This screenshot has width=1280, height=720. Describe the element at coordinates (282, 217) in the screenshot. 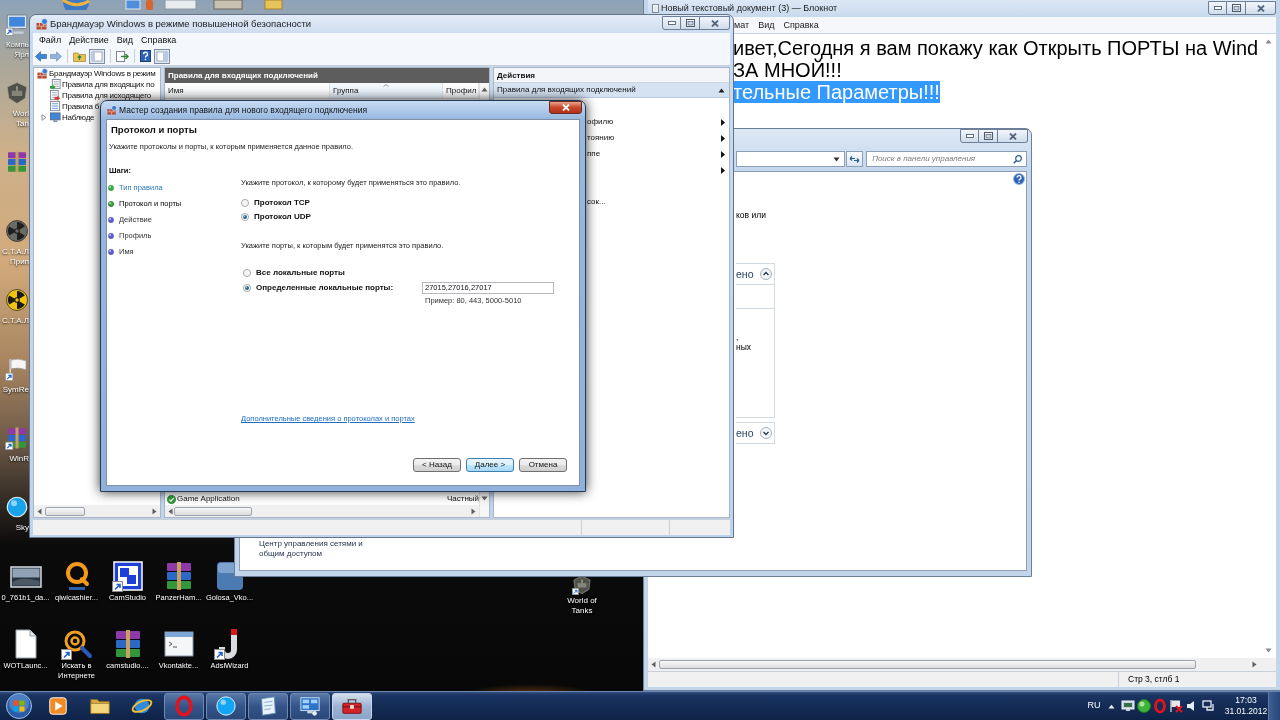

I see `radio-label: Протокол UDP` at that location.